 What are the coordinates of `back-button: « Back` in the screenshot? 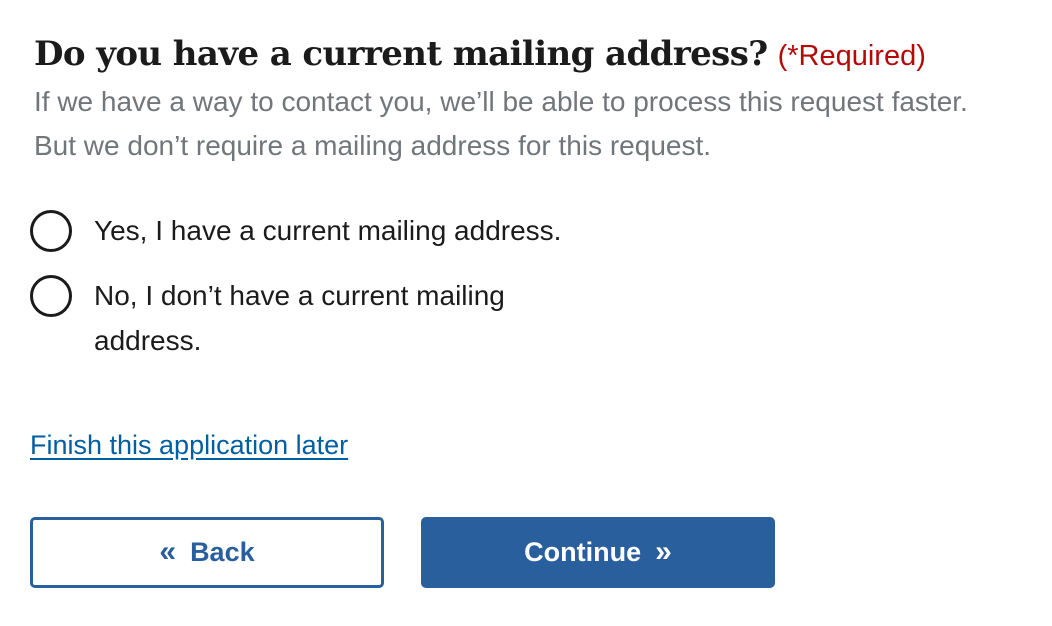 It's located at (207, 552).